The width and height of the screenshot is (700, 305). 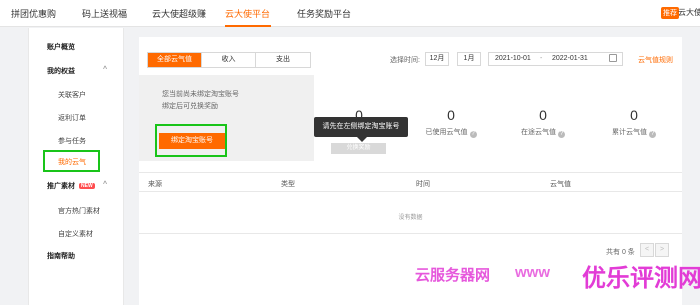 What do you see at coordinates (453, 275) in the screenshot?
I see `watermark-text: 云服务器网` at bounding box center [453, 275].